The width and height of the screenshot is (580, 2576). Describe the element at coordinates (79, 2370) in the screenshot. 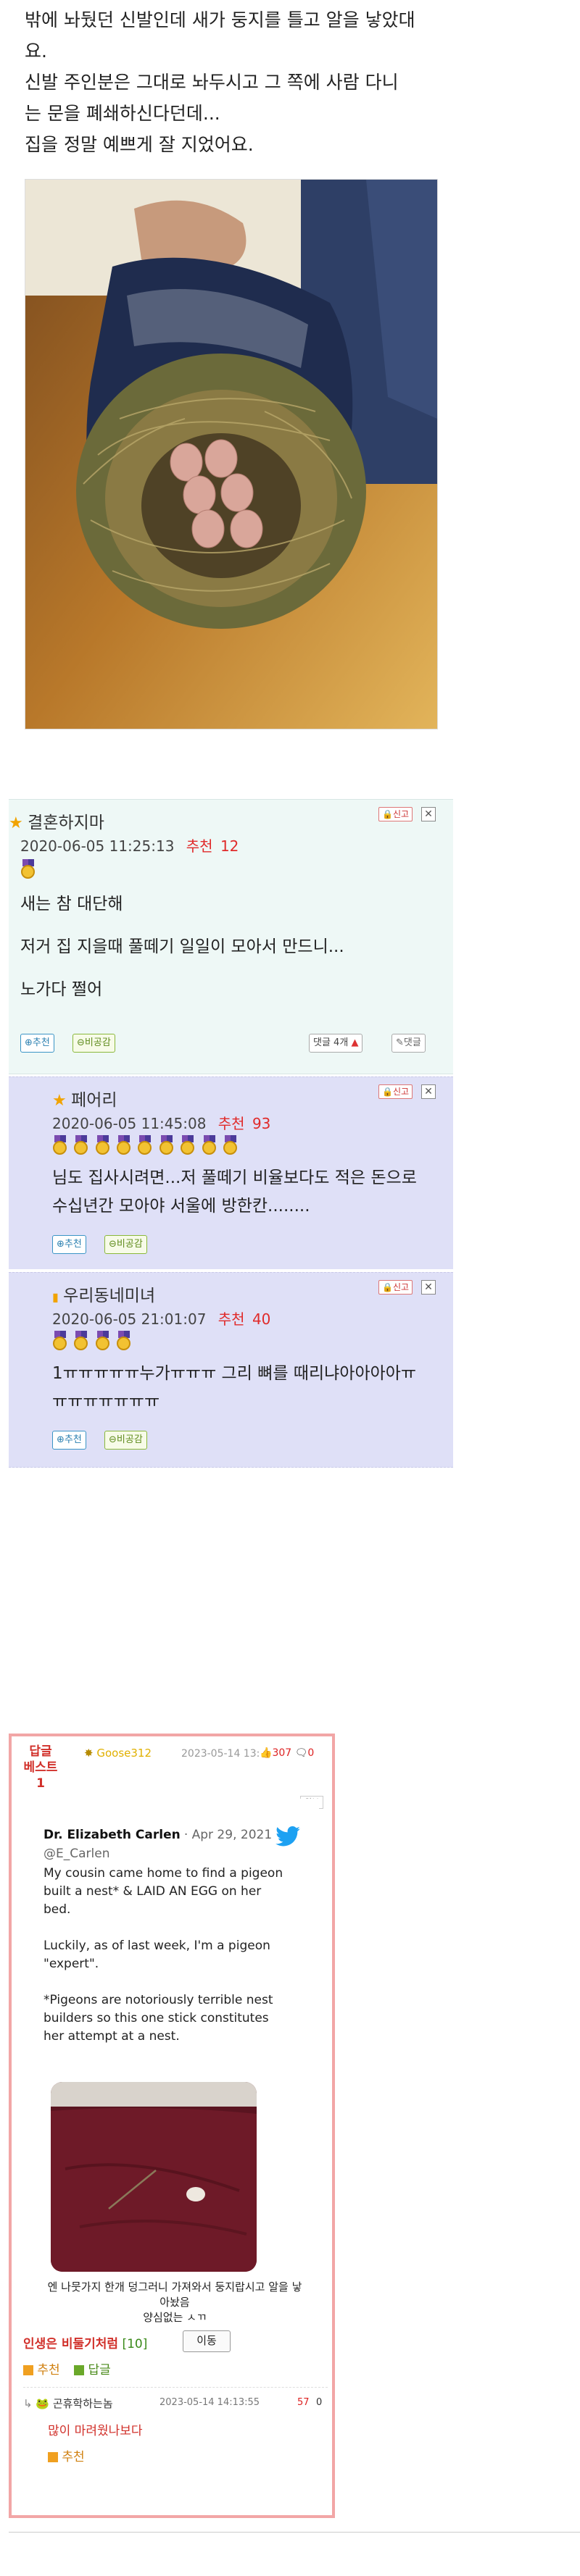

I see `reply-icon` at that location.